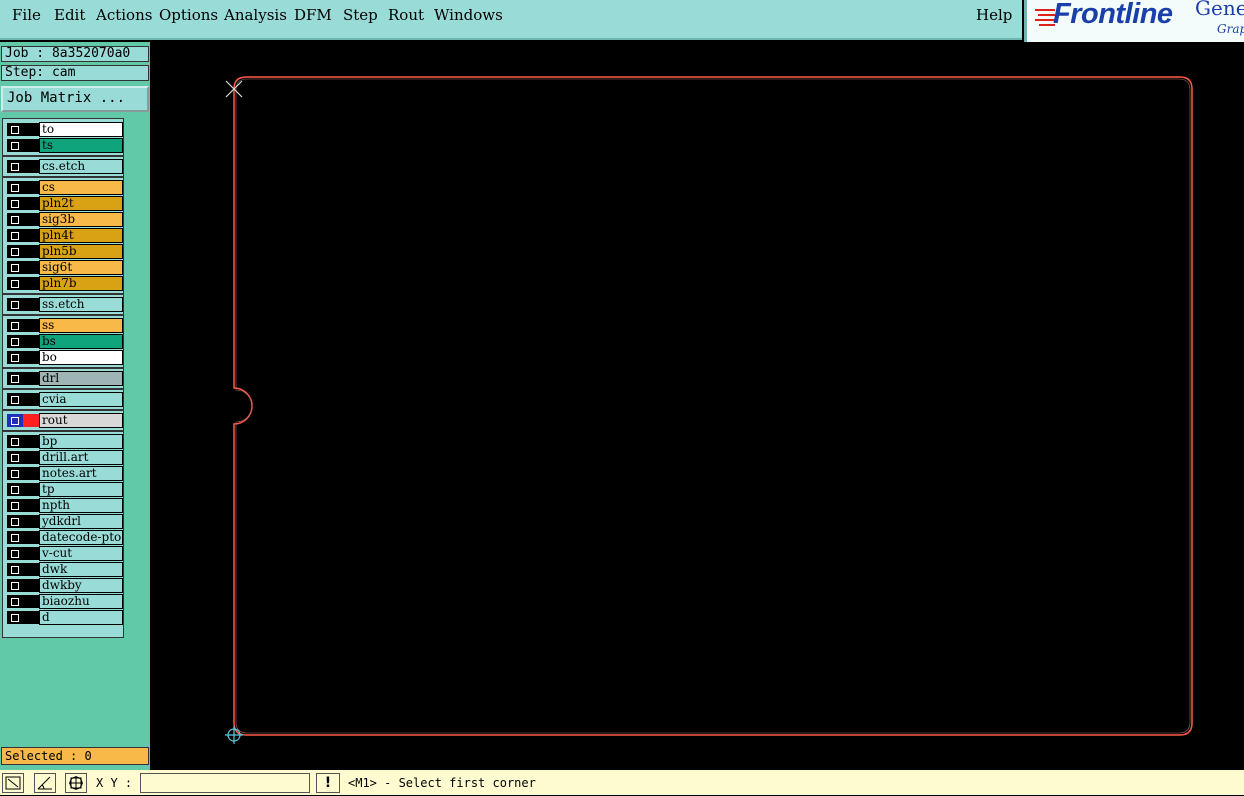  Describe the element at coordinates (994, 15) in the screenshot. I see `menu-help: Help` at that location.